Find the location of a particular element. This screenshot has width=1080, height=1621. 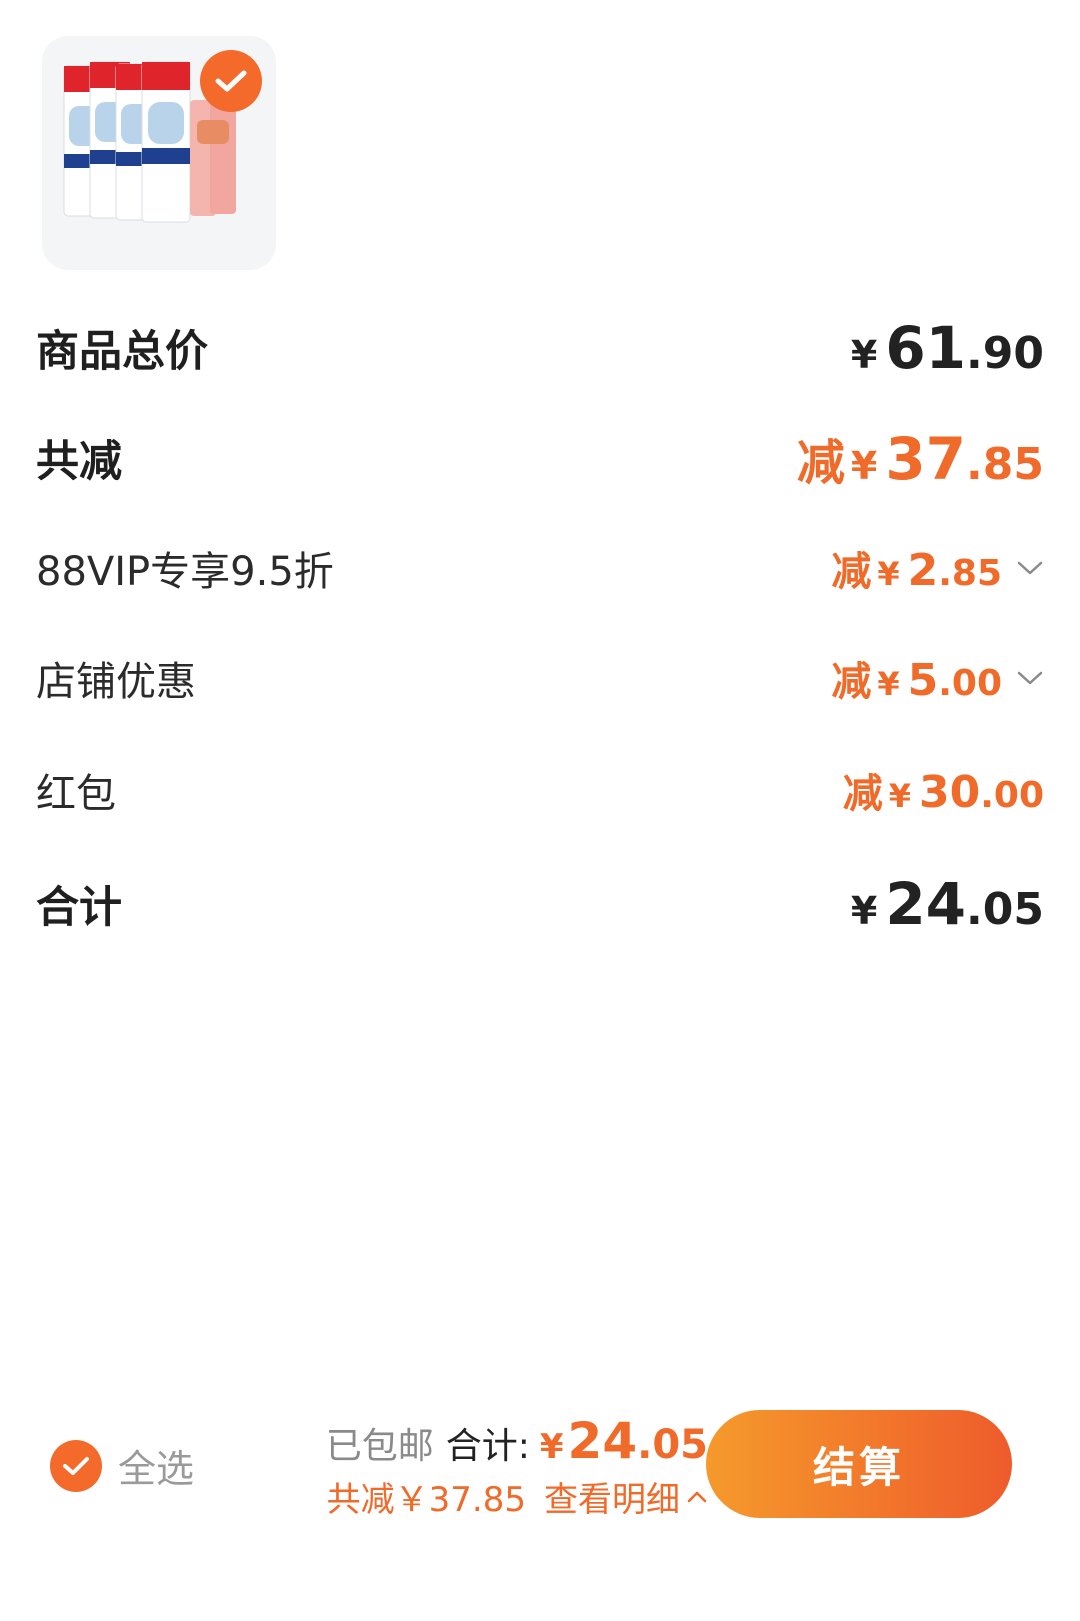

item-selected-check is located at coordinates (231, 81).